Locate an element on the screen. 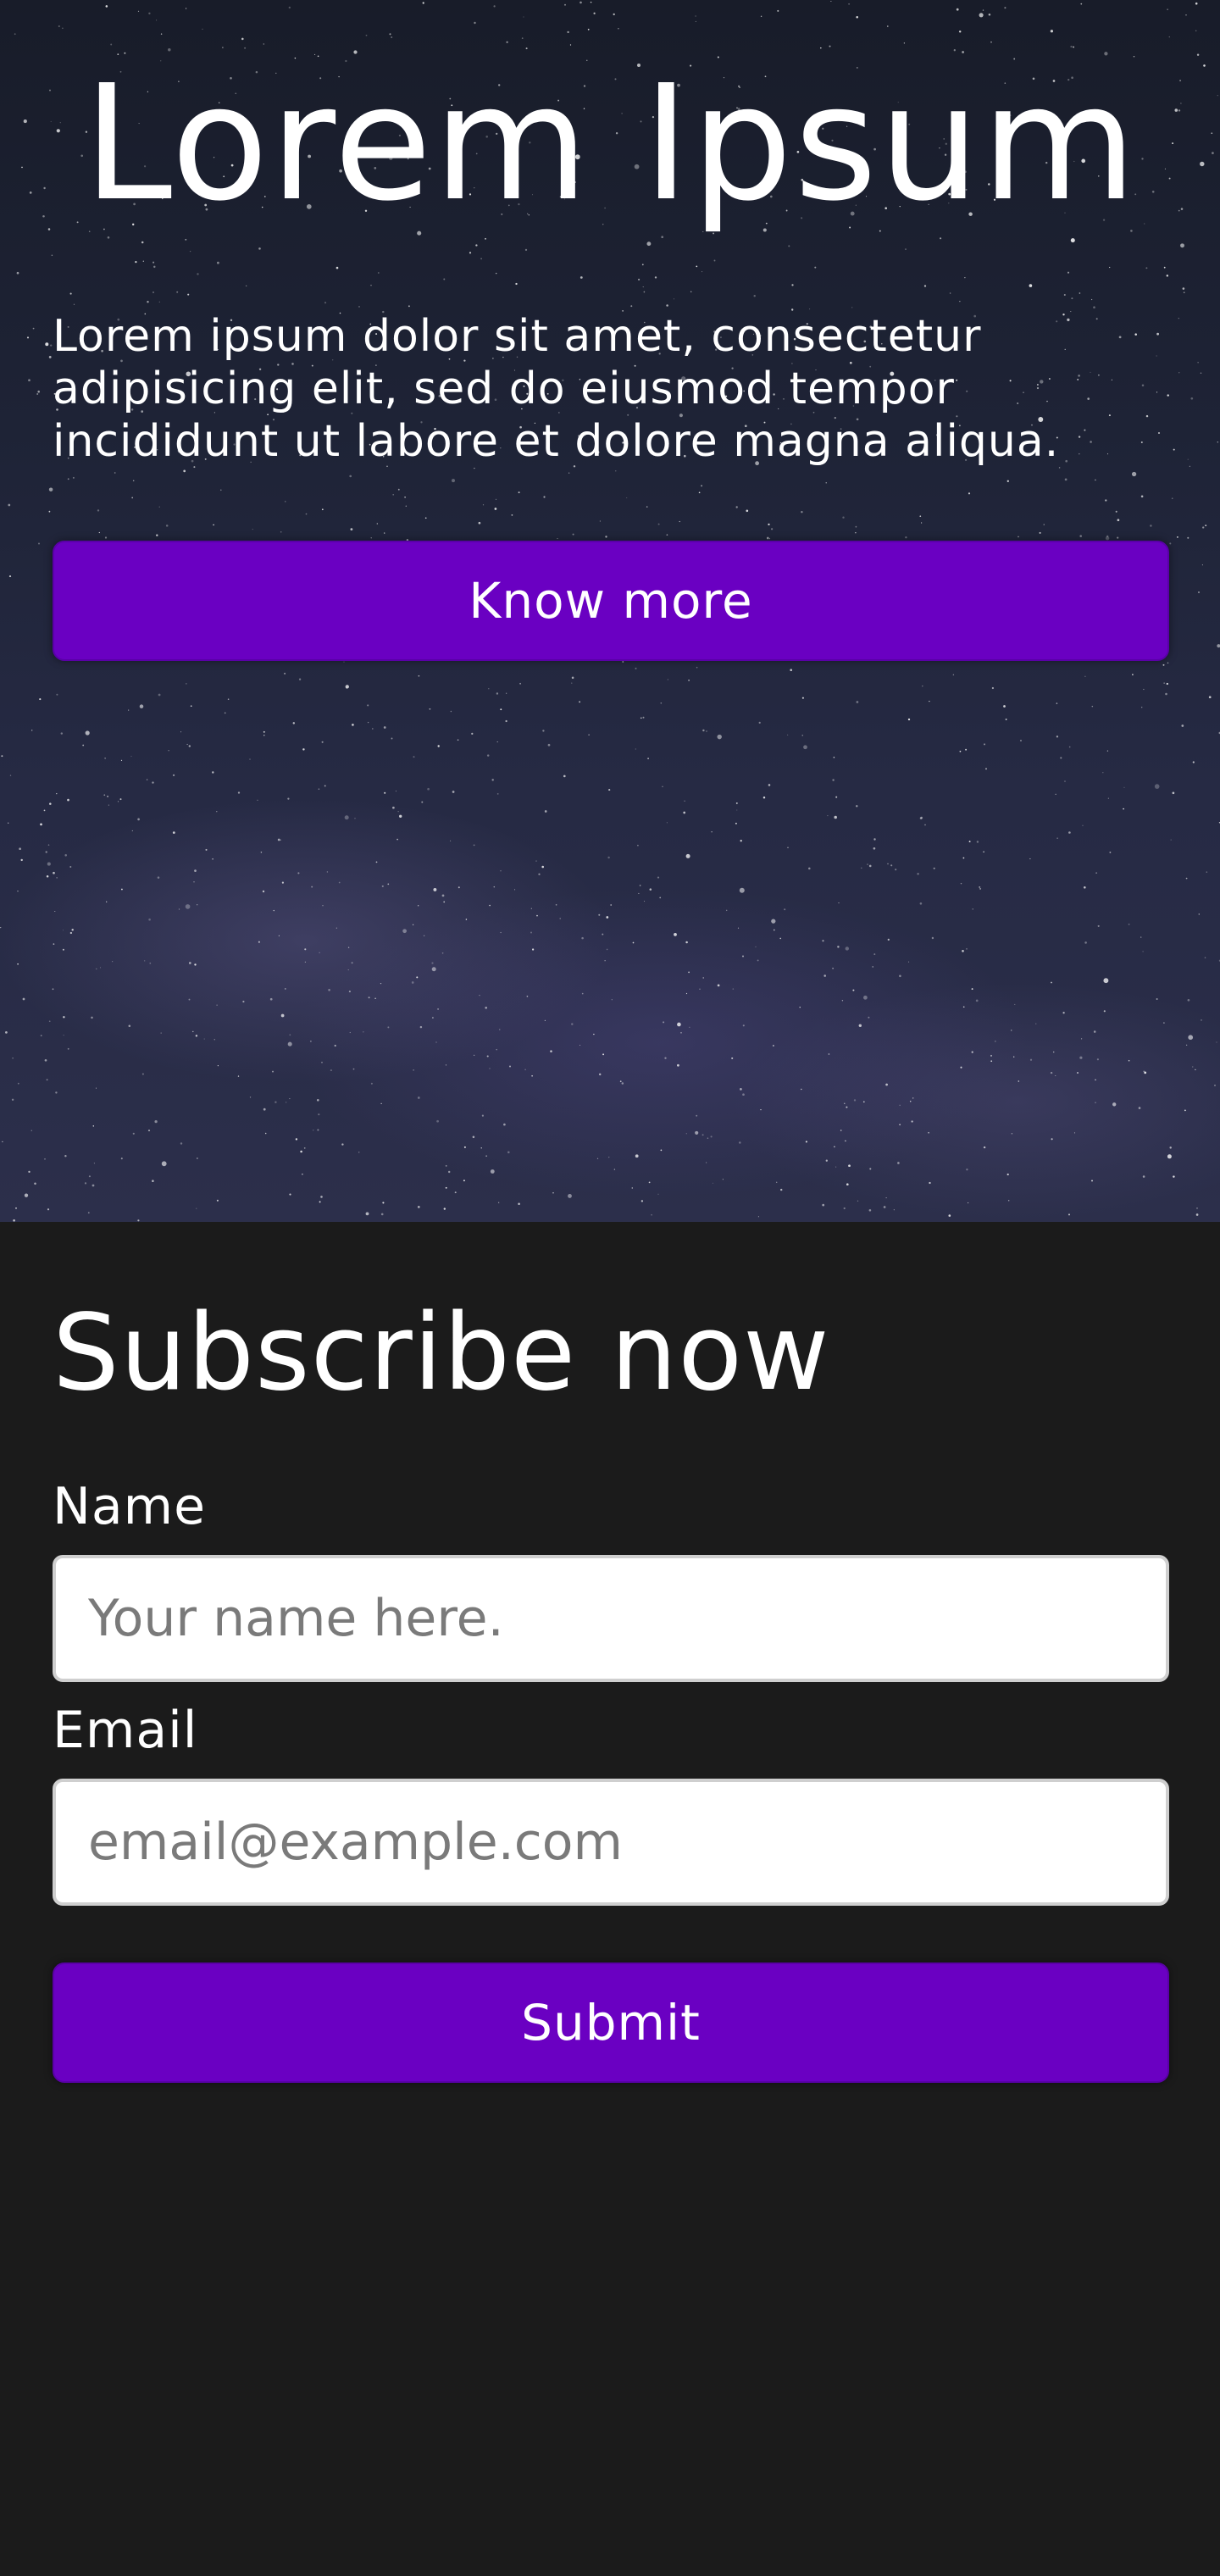  know-more-button: Know more is located at coordinates (611, 601).